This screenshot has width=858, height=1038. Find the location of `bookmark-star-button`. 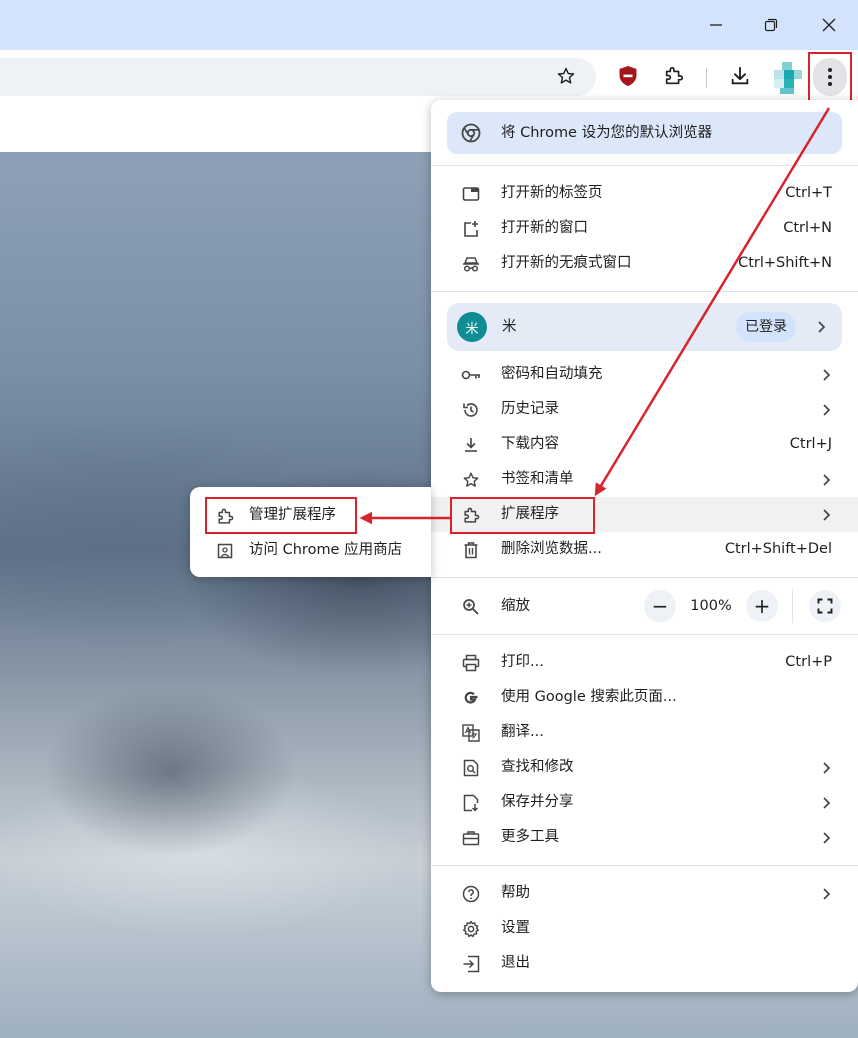

bookmark-star-button is located at coordinates (566, 76).